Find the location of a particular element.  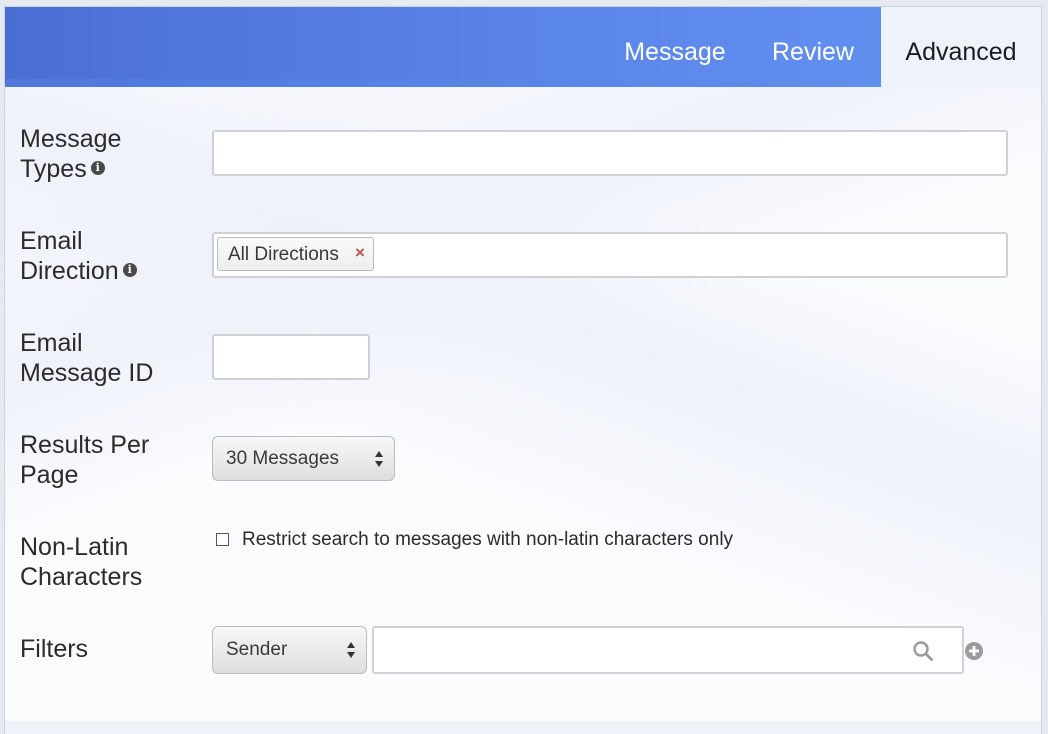

filter-search-input is located at coordinates (668, 650).